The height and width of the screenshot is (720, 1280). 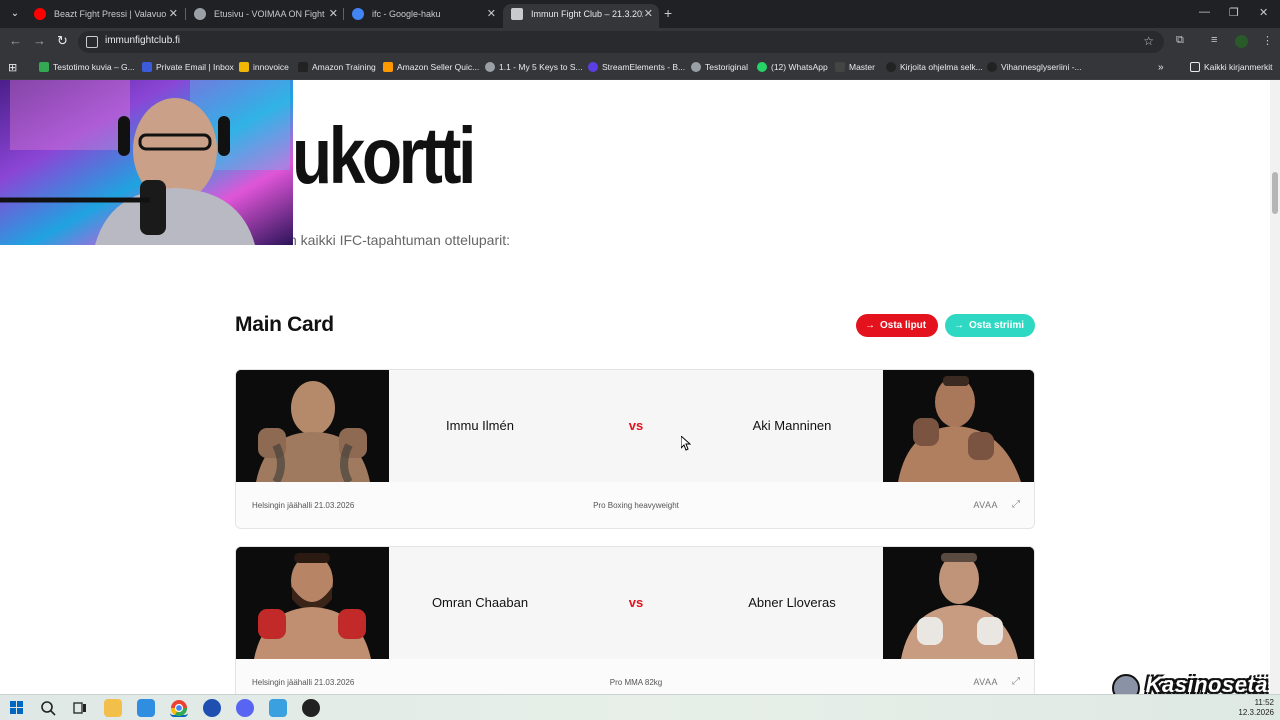 I want to click on app-icon, so click(x=212, y=708).